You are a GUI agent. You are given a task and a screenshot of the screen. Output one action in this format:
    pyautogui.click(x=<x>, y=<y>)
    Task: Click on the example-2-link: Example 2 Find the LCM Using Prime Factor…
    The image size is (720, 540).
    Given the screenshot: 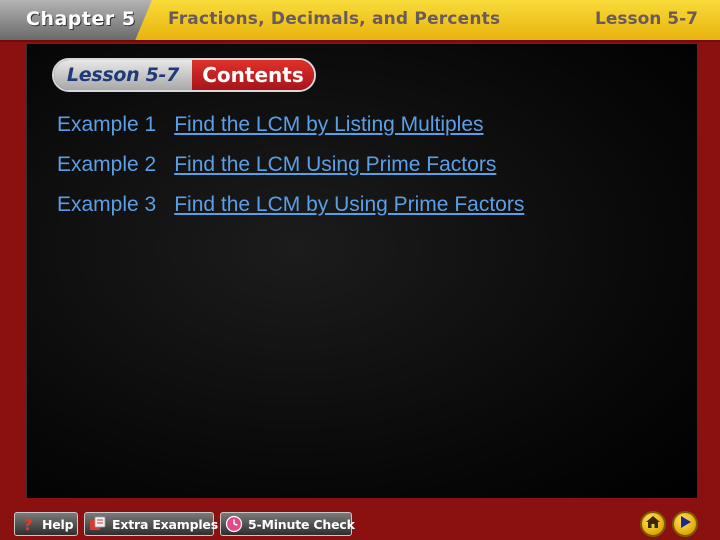 What is the action you would take?
    pyautogui.click(x=290, y=172)
    